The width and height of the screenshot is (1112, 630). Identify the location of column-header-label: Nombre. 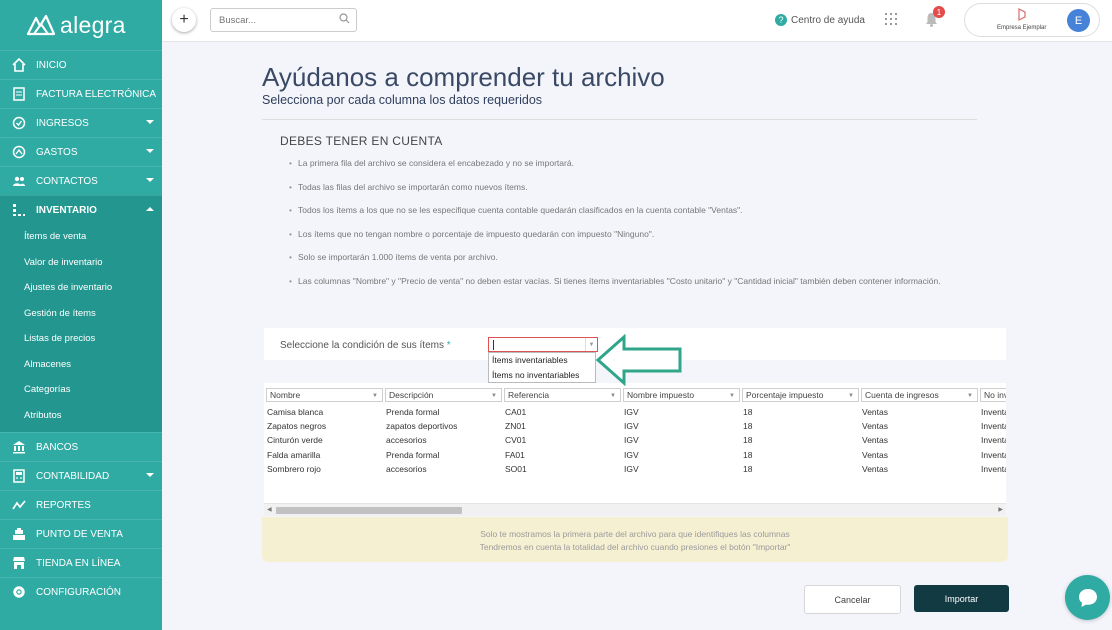
(285, 395).